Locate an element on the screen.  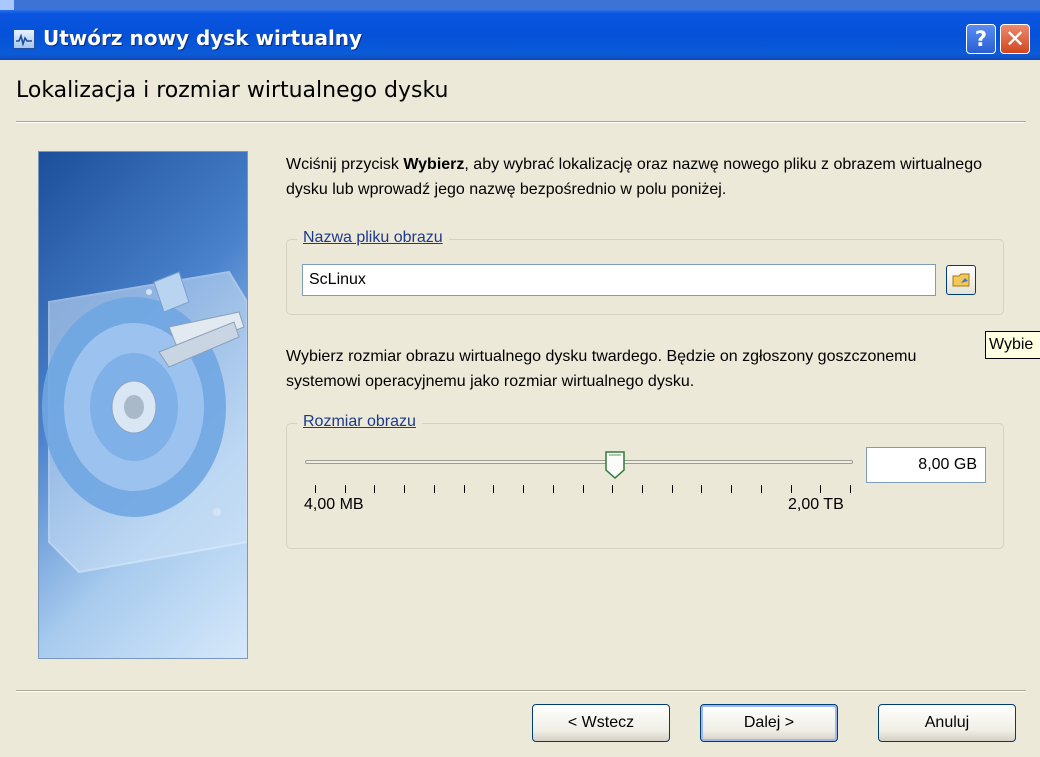
window-corner-accent is located at coordinates (7, 5).